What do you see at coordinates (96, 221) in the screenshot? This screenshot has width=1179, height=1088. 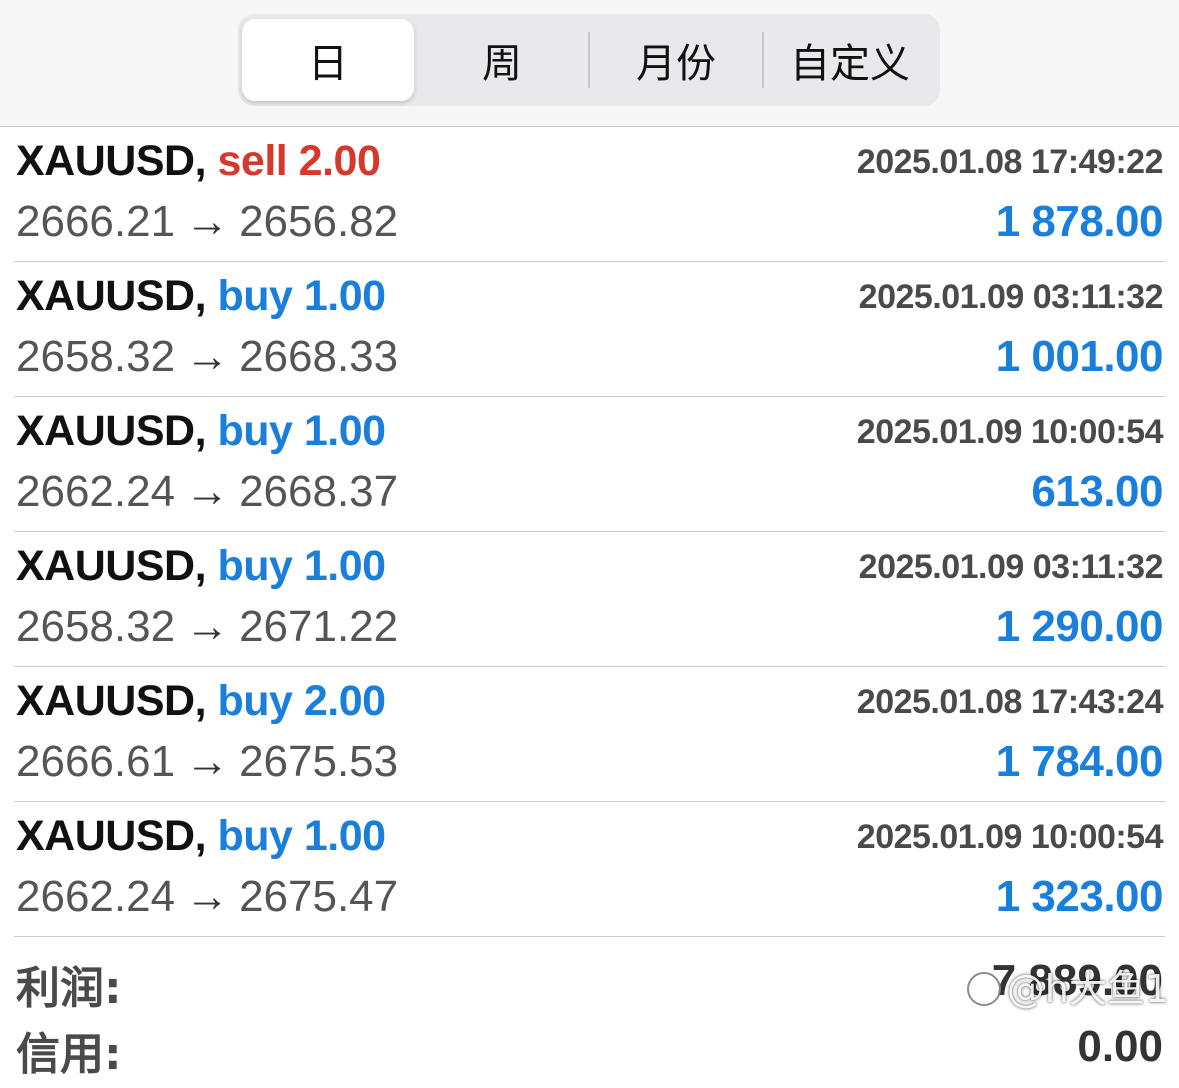 I see `open-price: 2666.21` at bounding box center [96, 221].